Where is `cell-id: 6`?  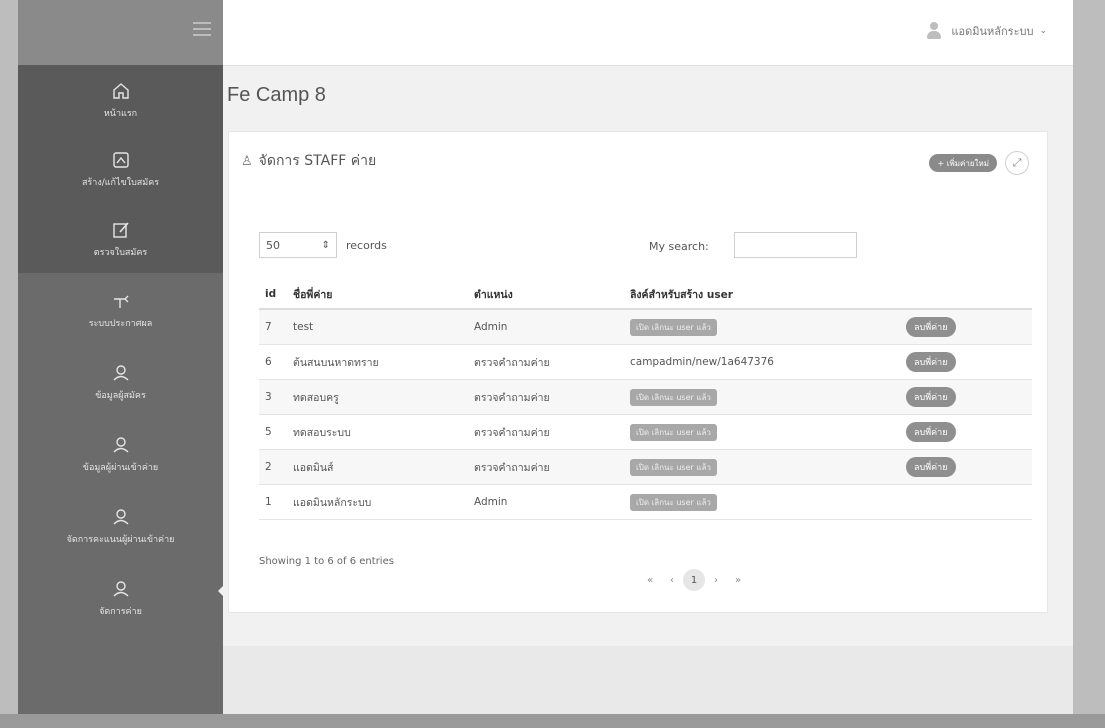
cell-id: 6 is located at coordinates (268, 362).